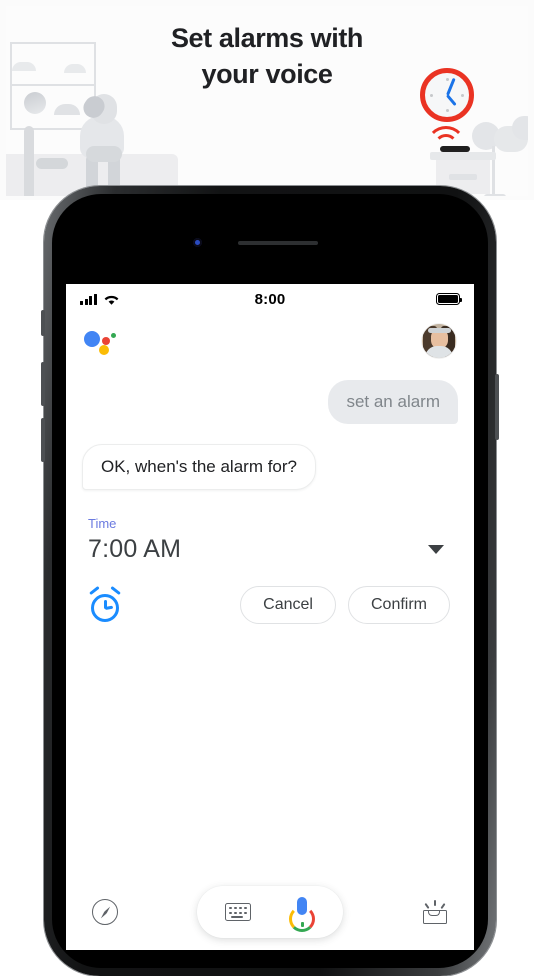 The height and width of the screenshot is (976, 534). What do you see at coordinates (267, 74) in the screenshot?
I see `promo-title-line-2: your voice` at bounding box center [267, 74].